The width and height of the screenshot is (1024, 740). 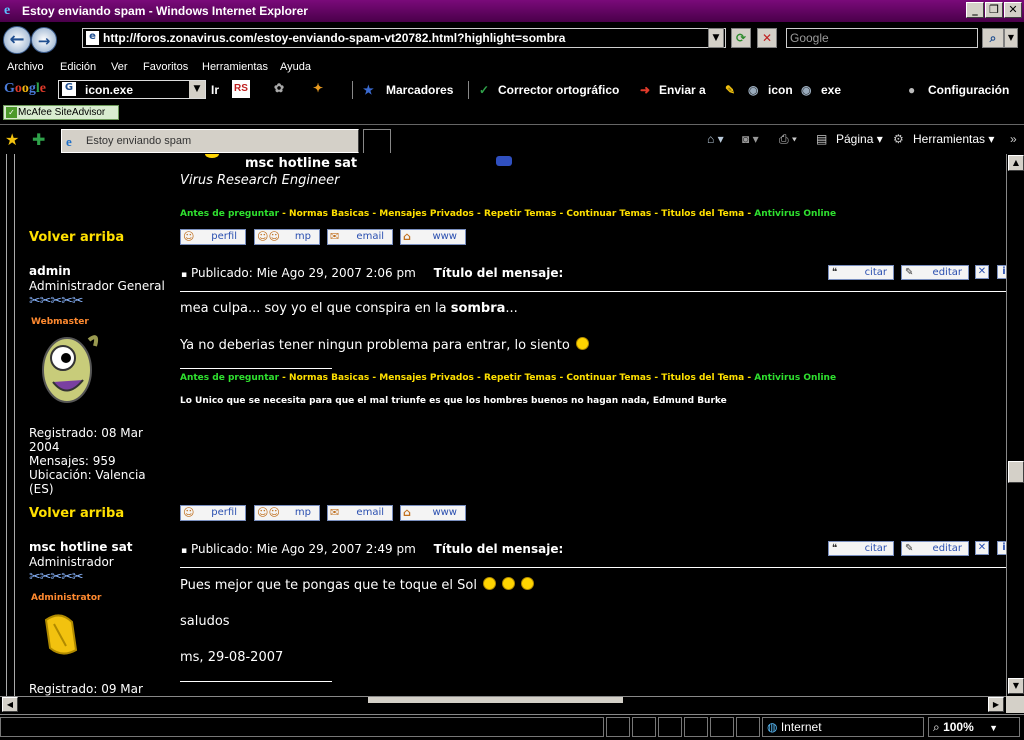 What do you see at coordinates (968, 90) in the screenshot?
I see `configuracion-button: Configuración` at bounding box center [968, 90].